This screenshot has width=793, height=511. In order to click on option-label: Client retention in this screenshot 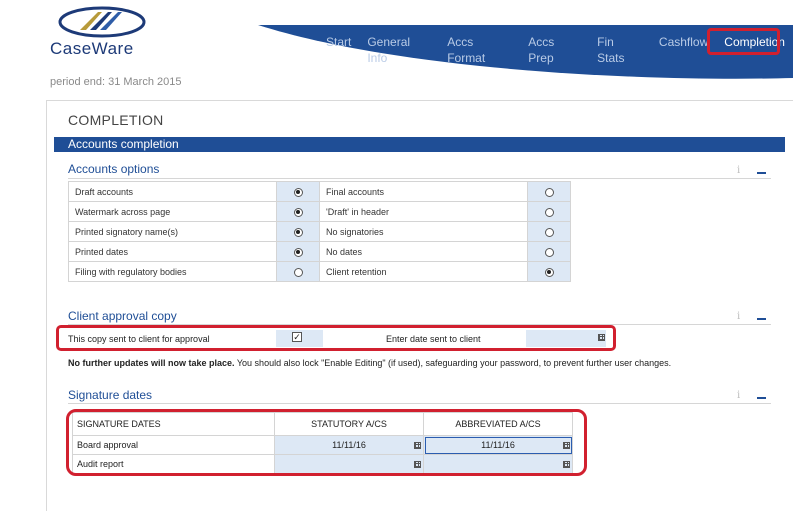, I will do `click(423, 271)`.